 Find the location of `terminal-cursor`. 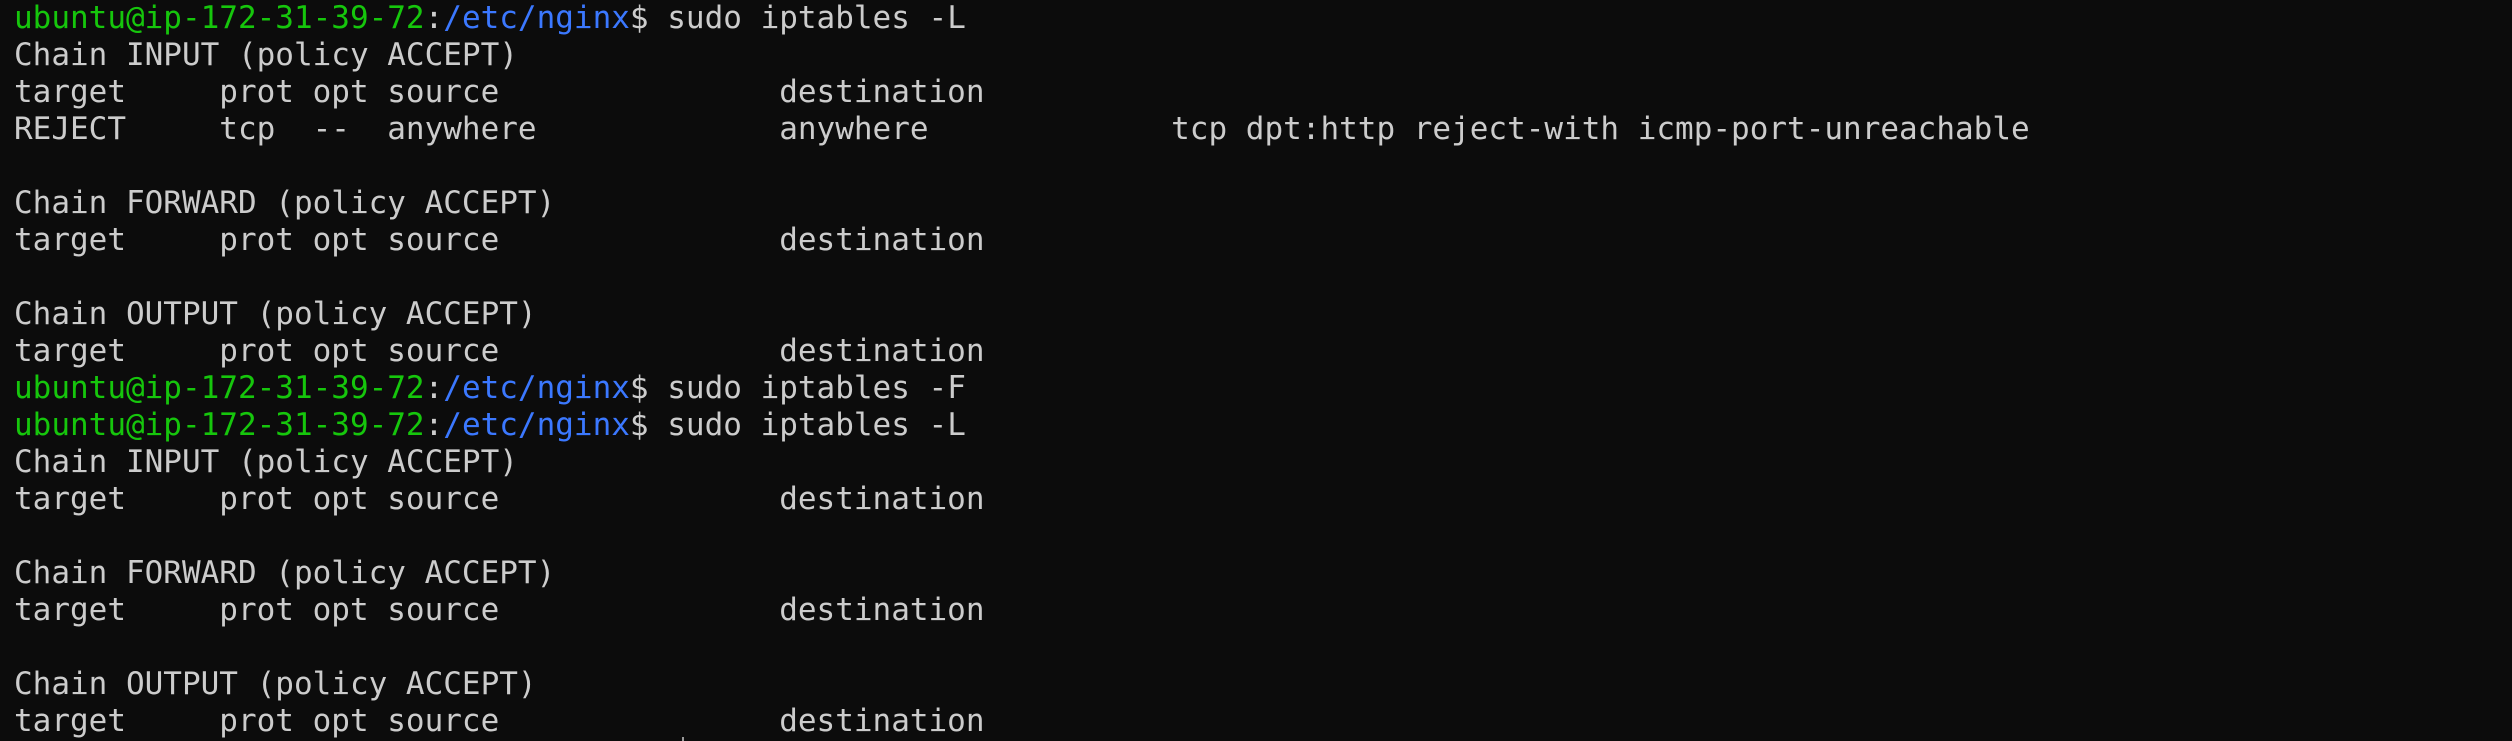

terminal-cursor is located at coordinates (683, 739).